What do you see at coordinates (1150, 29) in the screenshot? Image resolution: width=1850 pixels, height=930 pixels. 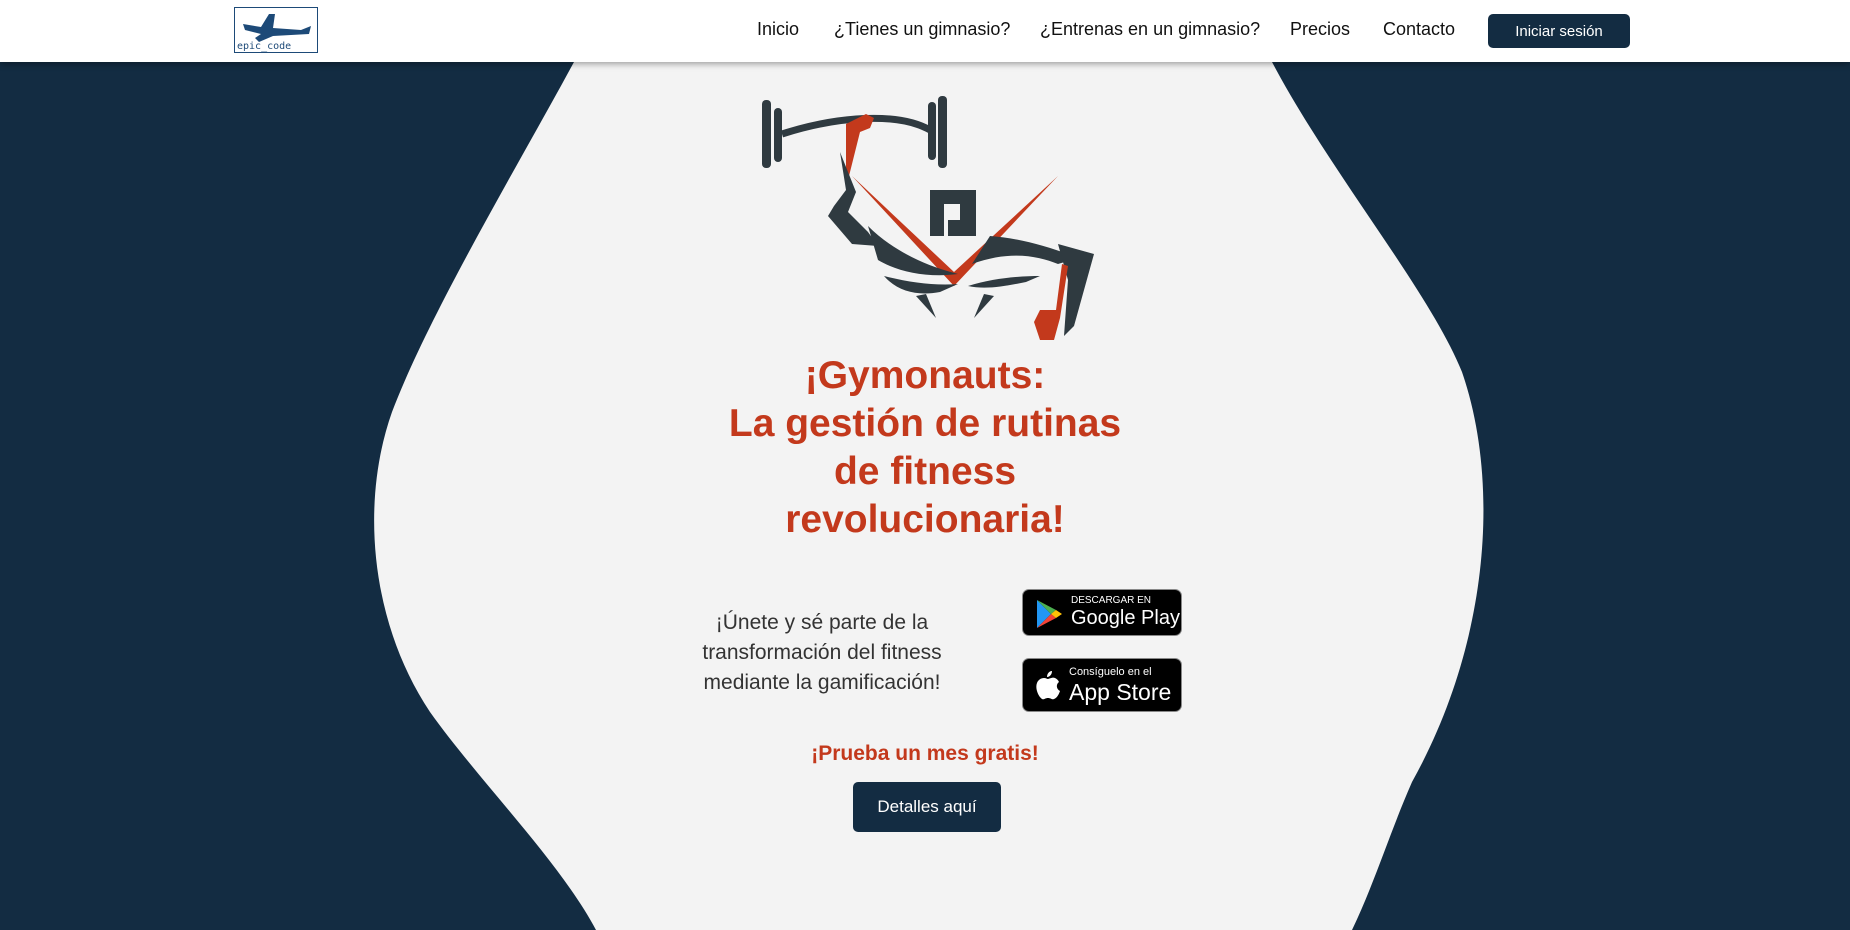 I see `nav-item-entrenas-gimnasio: ¿Entrenas en un gimnasio?` at bounding box center [1150, 29].